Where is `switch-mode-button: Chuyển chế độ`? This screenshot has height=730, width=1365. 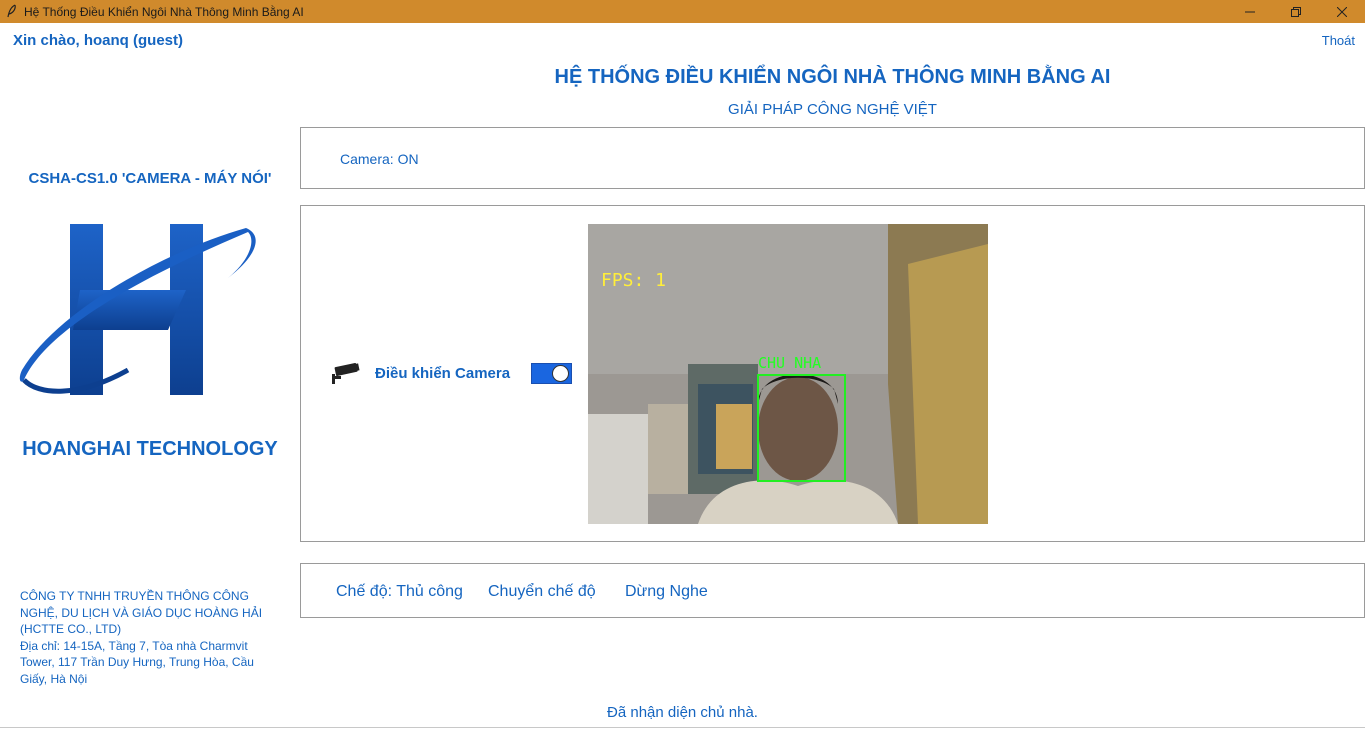
switch-mode-button: Chuyển chế độ is located at coordinates (542, 592).